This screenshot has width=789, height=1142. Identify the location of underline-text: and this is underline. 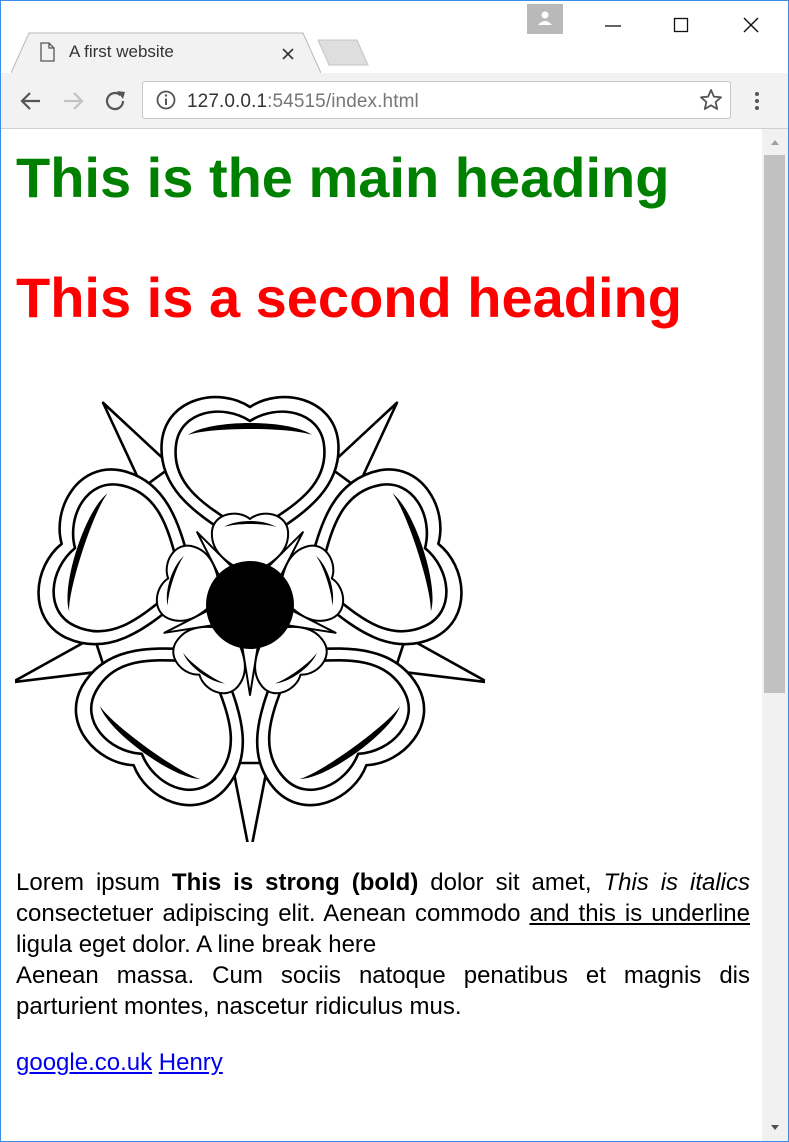
(640, 913).